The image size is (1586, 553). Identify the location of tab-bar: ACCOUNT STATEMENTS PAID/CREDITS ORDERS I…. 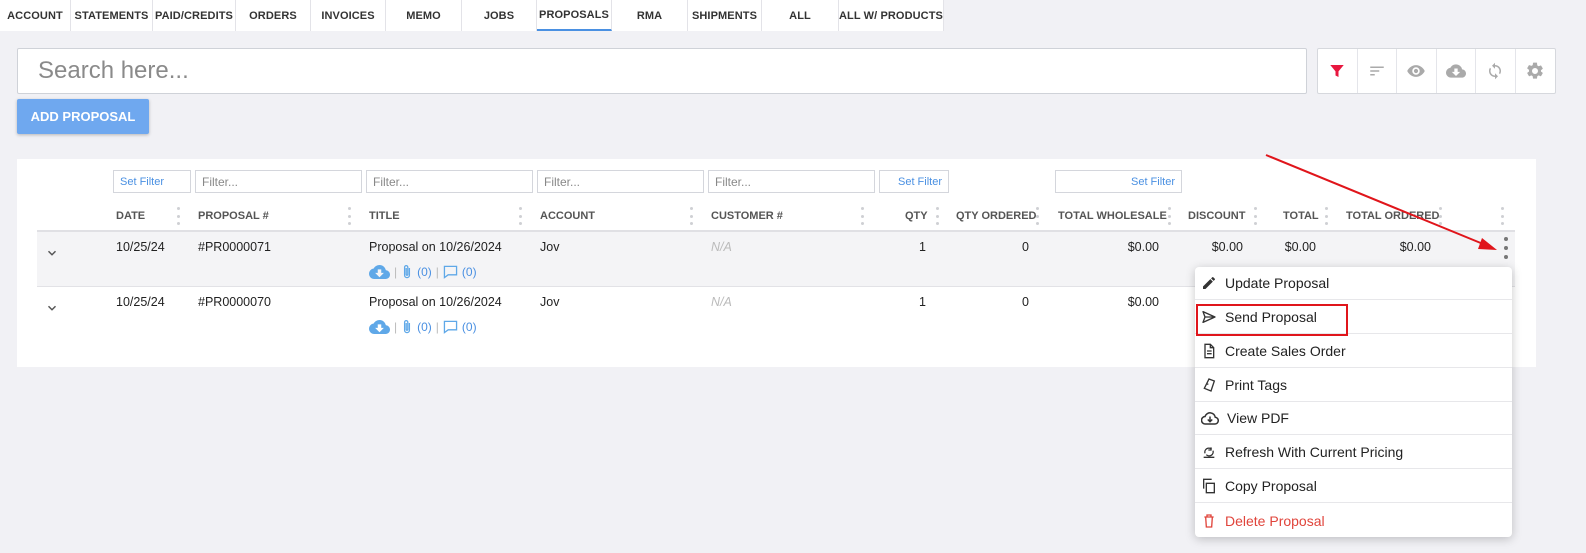
(472, 15).